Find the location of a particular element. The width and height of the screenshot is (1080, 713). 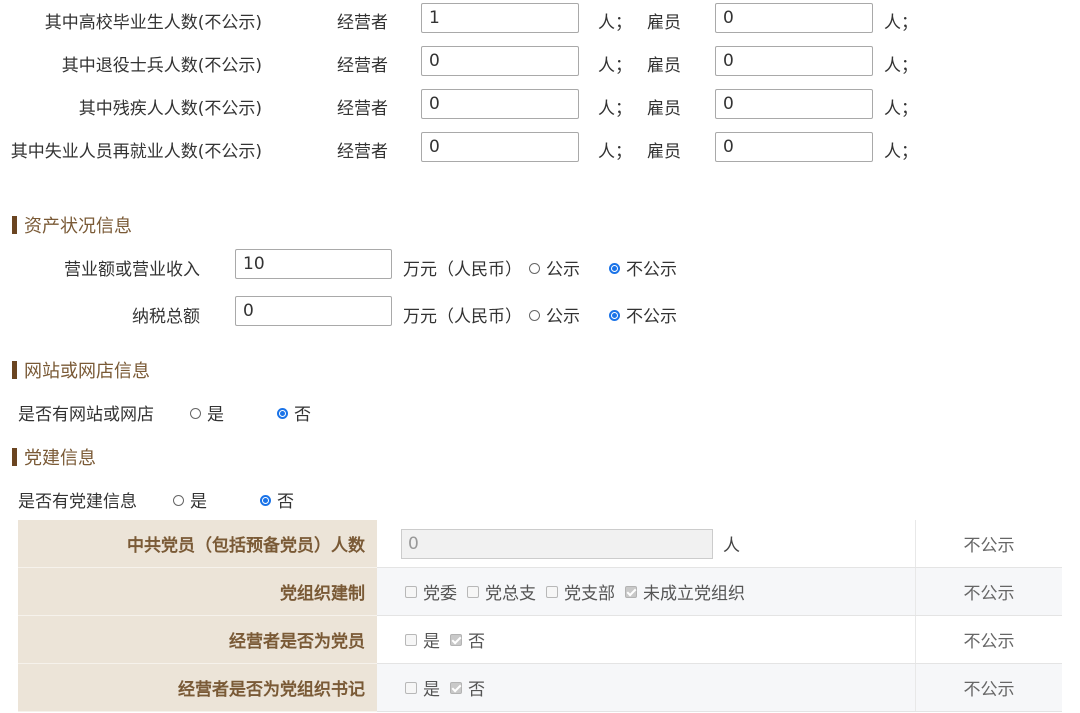

party-section-header: 党建信息 is located at coordinates (54, 457).